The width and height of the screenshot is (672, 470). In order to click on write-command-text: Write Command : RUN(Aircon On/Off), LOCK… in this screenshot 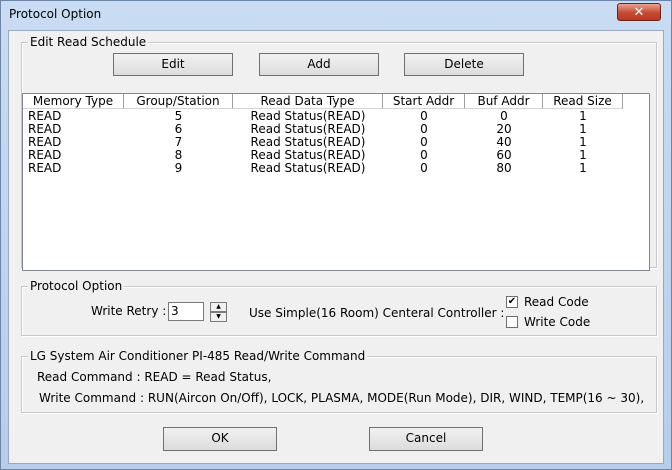, I will do `click(342, 398)`.